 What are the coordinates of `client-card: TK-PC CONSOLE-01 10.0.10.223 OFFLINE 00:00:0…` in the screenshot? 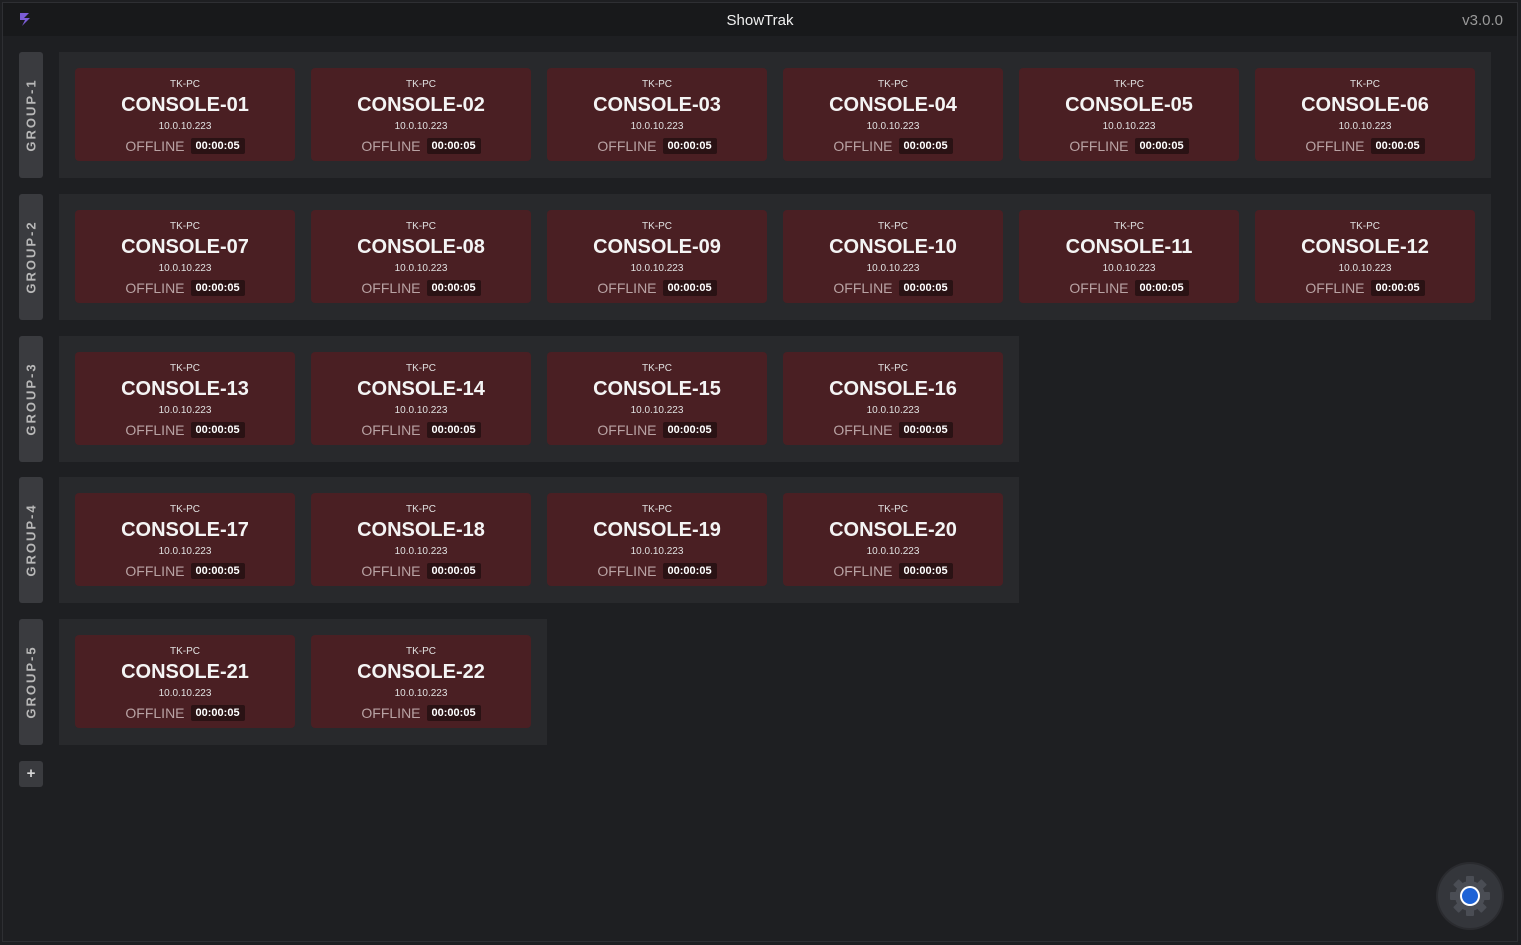 It's located at (185, 114).